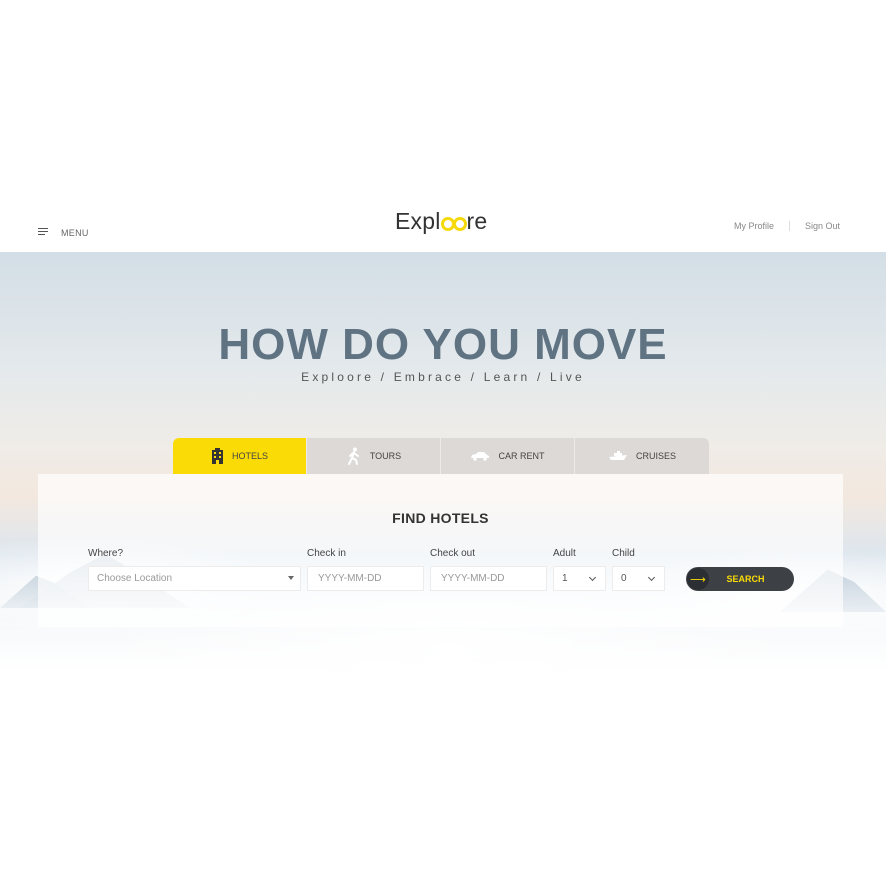 This screenshot has width=886, height=886. I want to click on child-label: Child, so click(623, 553).